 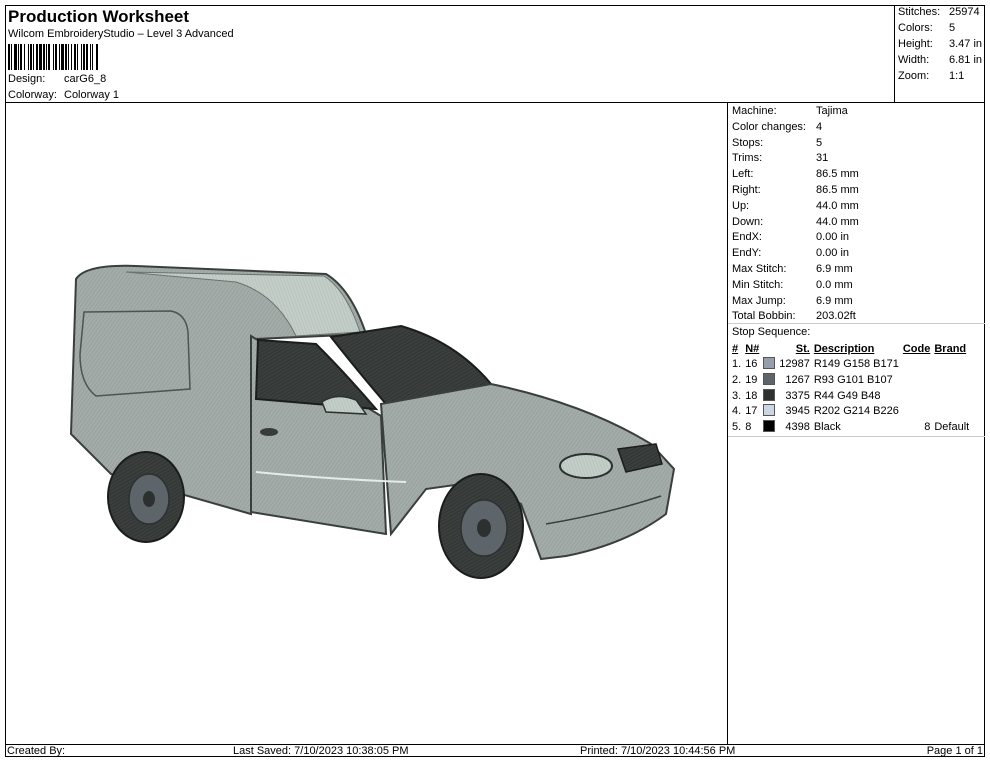 What do you see at coordinates (658, 751) in the screenshot?
I see `printed-date: Printed: 7/10/2023 10:44:56 PM` at bounding box center [658, 751].